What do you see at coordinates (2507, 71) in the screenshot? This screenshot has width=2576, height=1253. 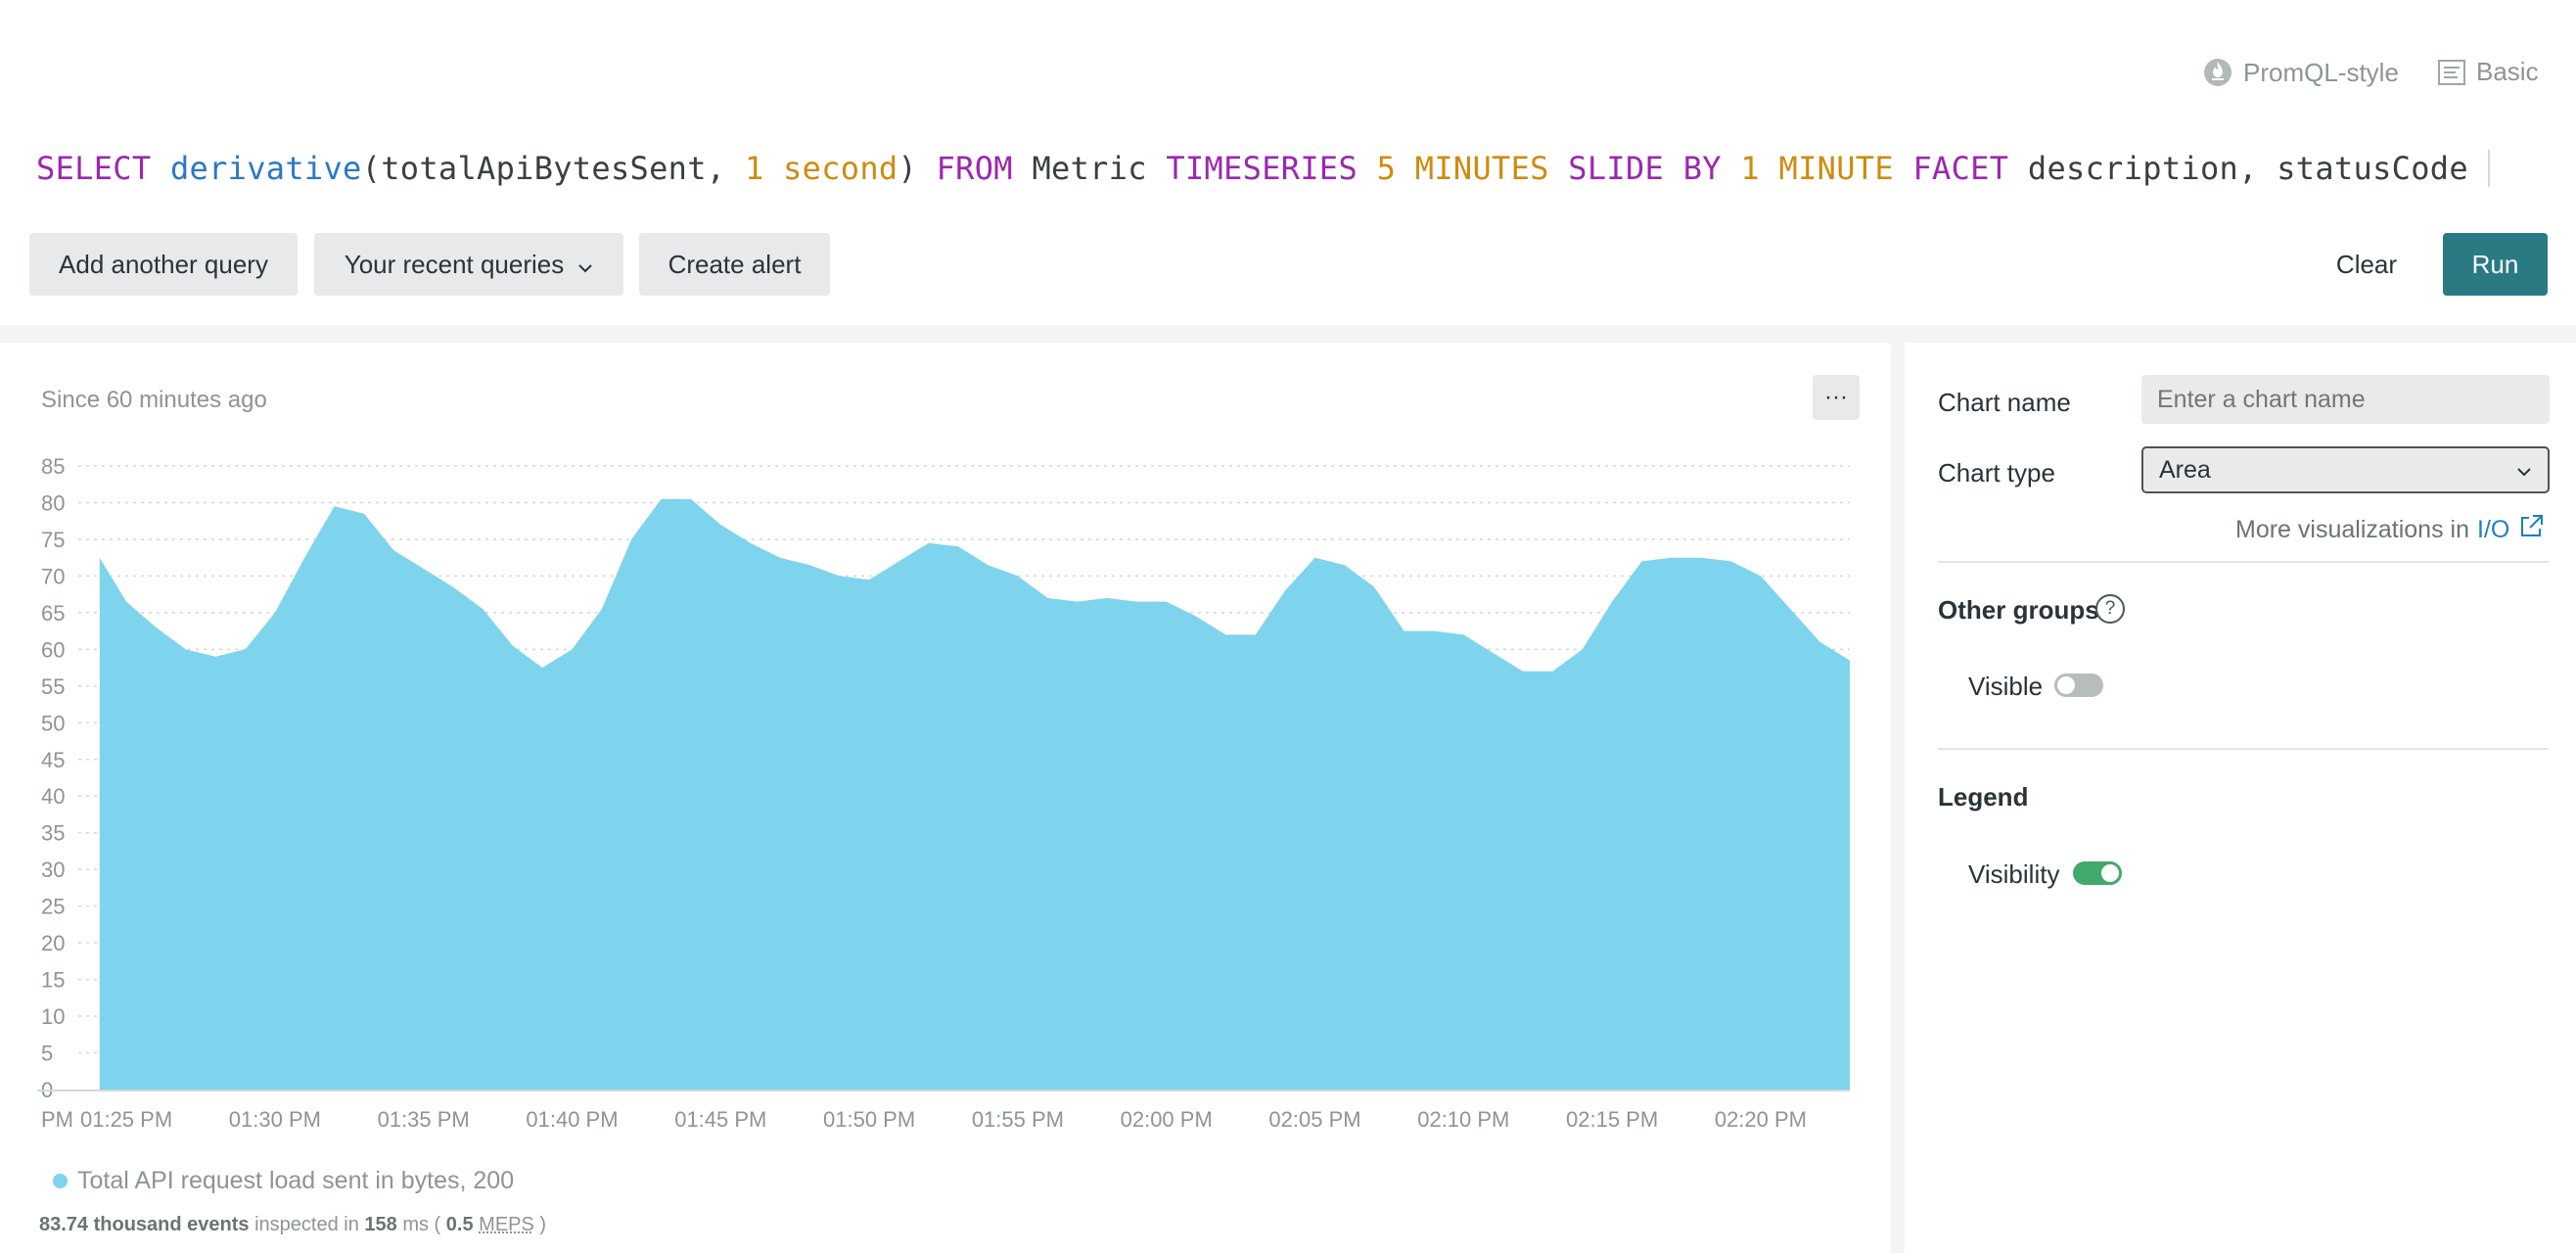 I see `basic-mode-label: Basic` at bounding box center [2507, 71].